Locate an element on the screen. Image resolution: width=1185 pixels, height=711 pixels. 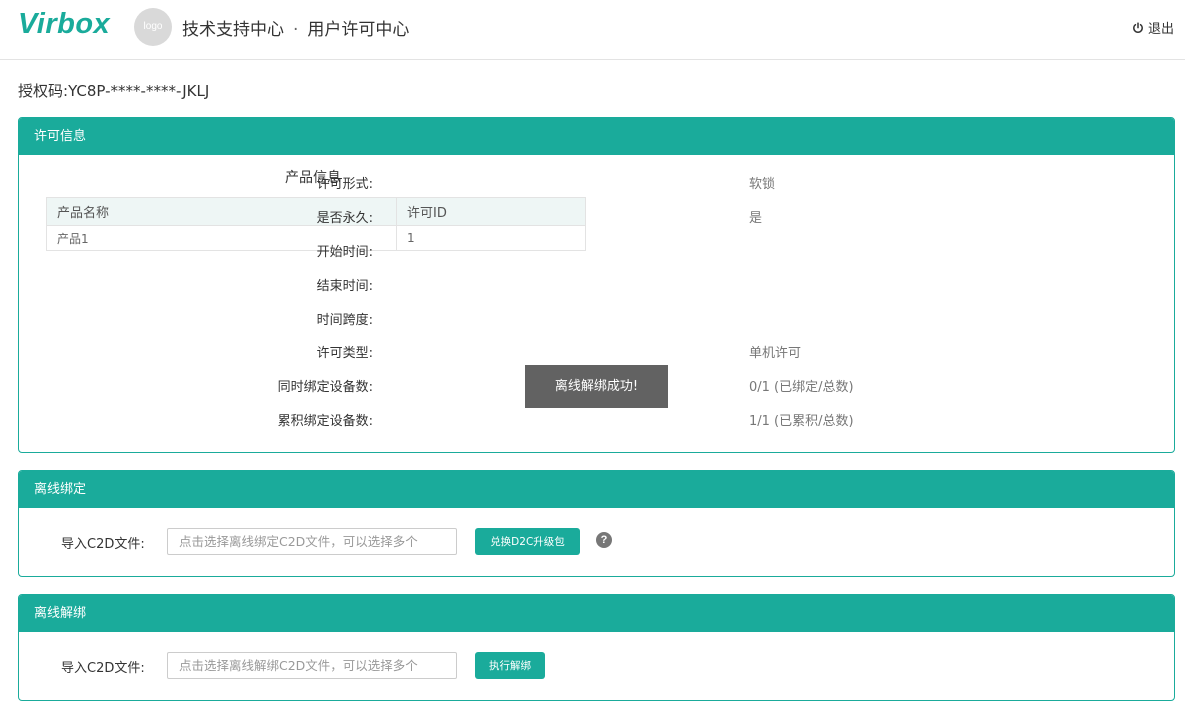
info-label: 同时绑定设备数: is located at coordinates (325, 387).